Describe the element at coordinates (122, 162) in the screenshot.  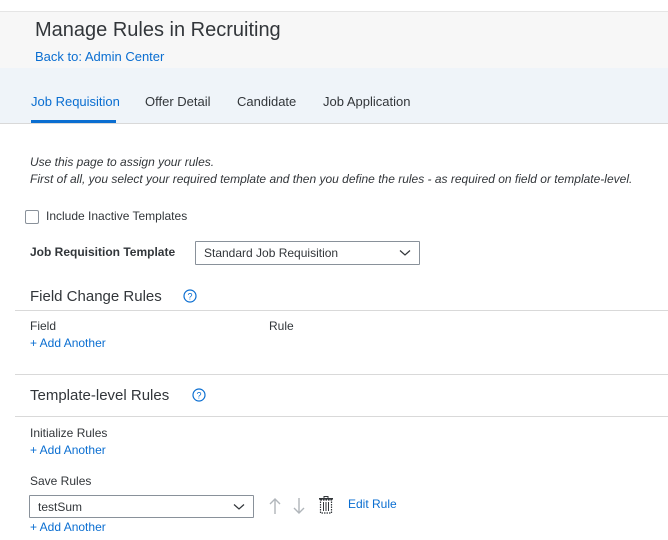
I see `intro-line-1: Use this page to assign your rules.` at that location.